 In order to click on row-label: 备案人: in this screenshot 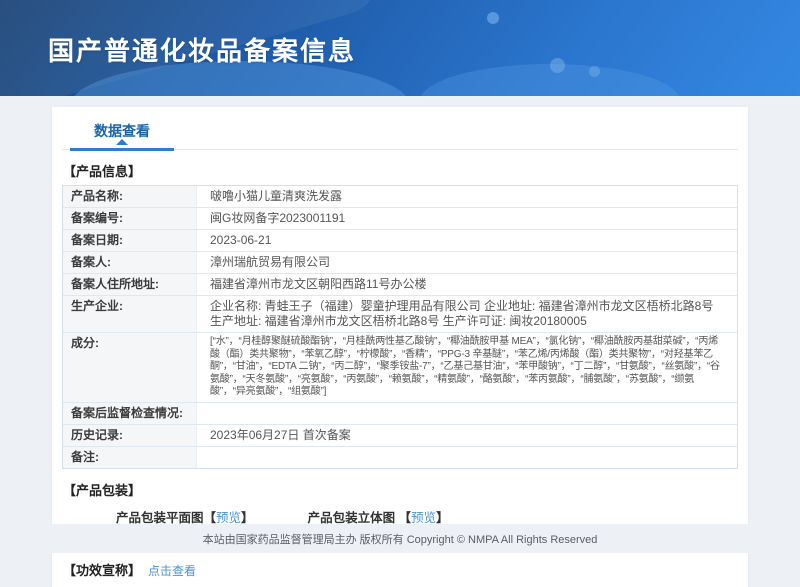, I will do `click(130, 262)`.